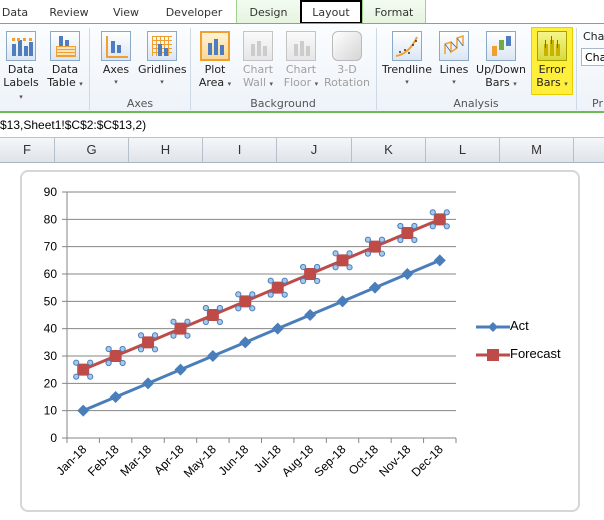  I want to click on formula-bar: $13,Sheet1!$C$2:$C$13,2), so click(302, 125).